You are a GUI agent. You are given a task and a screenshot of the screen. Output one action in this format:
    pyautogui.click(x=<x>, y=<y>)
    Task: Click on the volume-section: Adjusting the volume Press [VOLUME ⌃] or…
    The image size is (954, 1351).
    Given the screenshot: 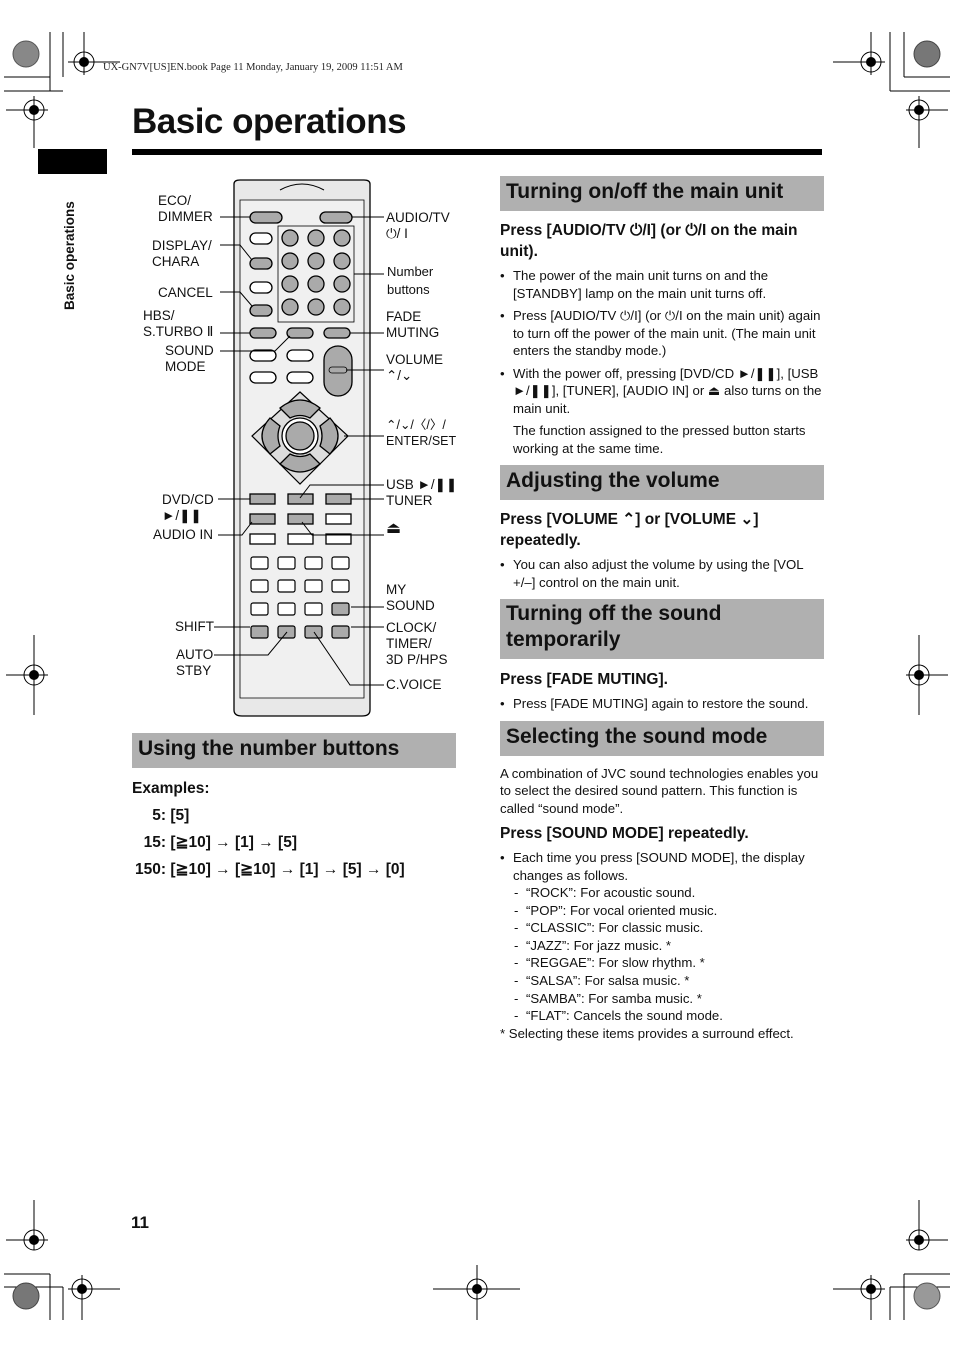 What is the action you would take?
    pyautogui.click(x=662, y=528)
    